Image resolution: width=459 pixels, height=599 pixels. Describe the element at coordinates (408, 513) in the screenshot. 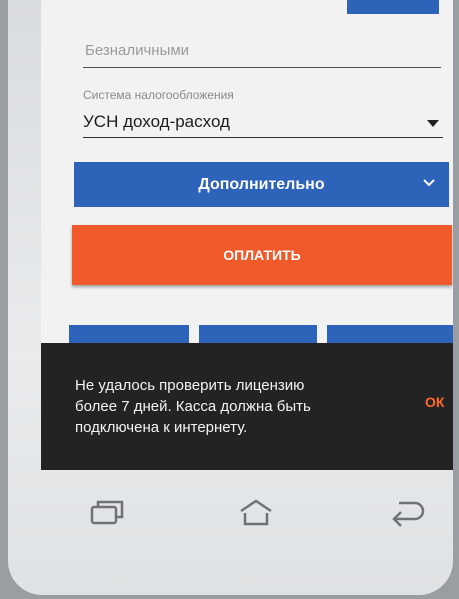

I see `back-icon` at that location.